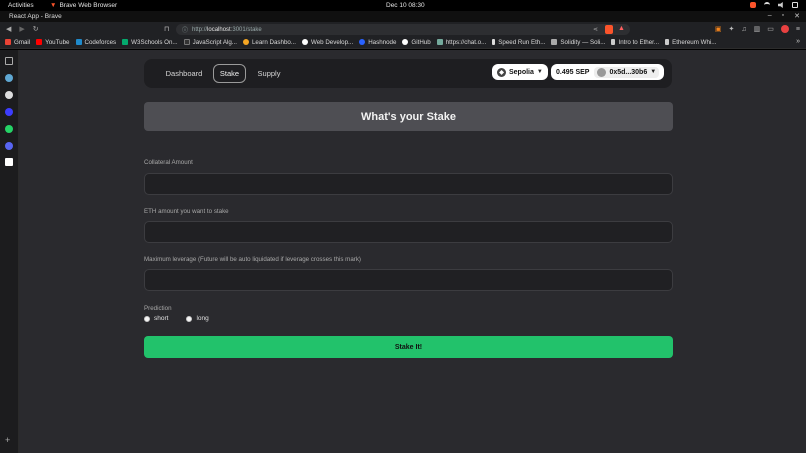 The width and height of the screenshot is (806, 453). I want to click on stake-amount-label: ETH amount you want to stake, so click(186, 211).